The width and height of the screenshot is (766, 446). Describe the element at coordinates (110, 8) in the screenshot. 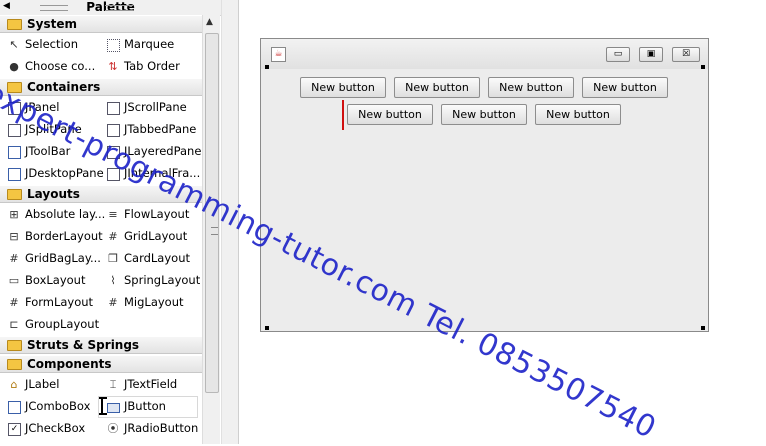

I see `palette-header: ◀ Palette` at that location.